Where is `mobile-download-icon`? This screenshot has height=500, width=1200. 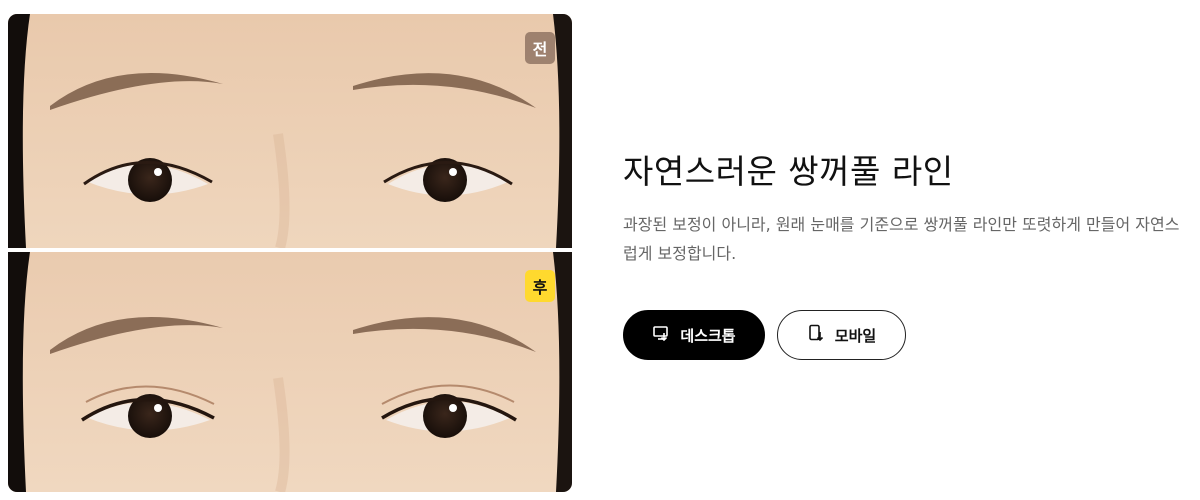
mobile-download-icon is located at coordinates (816, 335).